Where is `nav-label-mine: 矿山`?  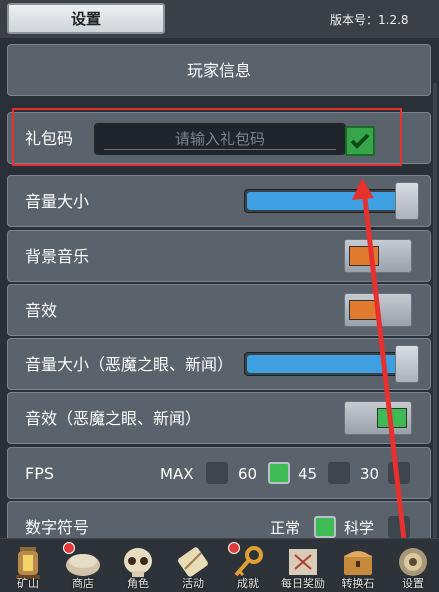
nav-label-mine: 矿山 is located at coordinates (28, 583).